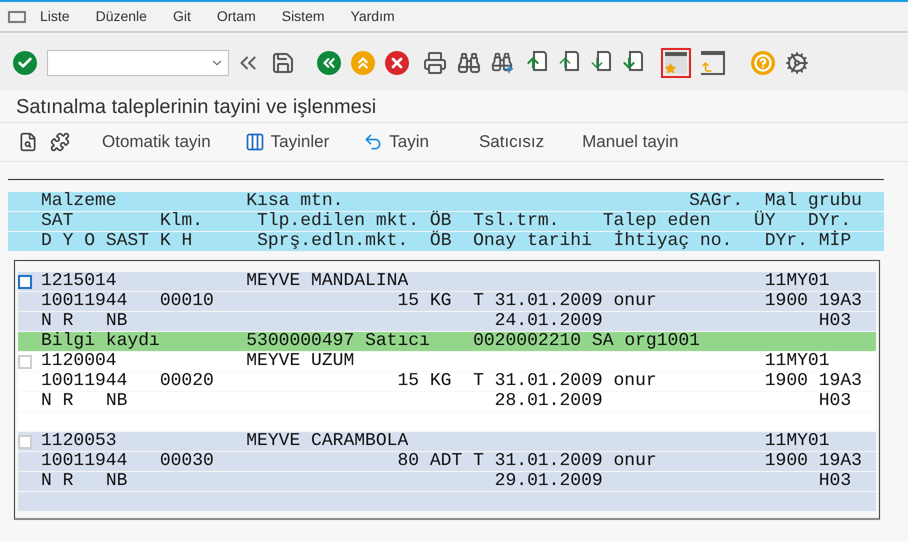 The height and width of the screenshot is (542, 908). Describe the element at coordinates (469, 62) in the screenshot. I see `search-icon` at that location.